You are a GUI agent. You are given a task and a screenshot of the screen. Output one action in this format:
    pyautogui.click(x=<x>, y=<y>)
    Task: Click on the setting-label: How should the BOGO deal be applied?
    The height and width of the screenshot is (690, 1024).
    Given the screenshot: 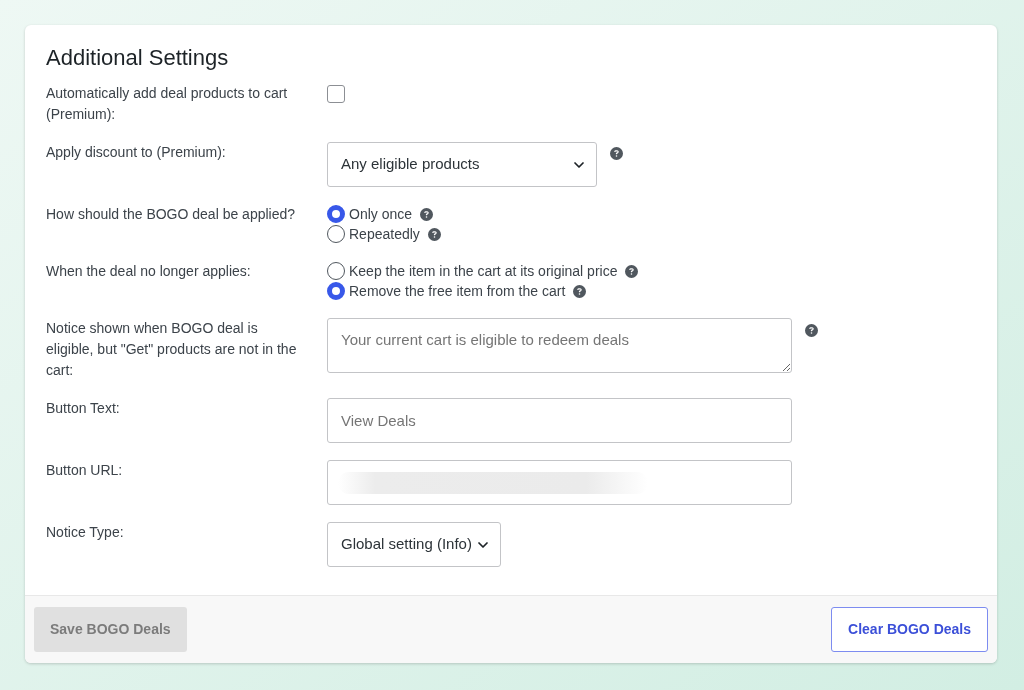 What is the action you would take?
    pyautogui.click(x=171, y=214)
    